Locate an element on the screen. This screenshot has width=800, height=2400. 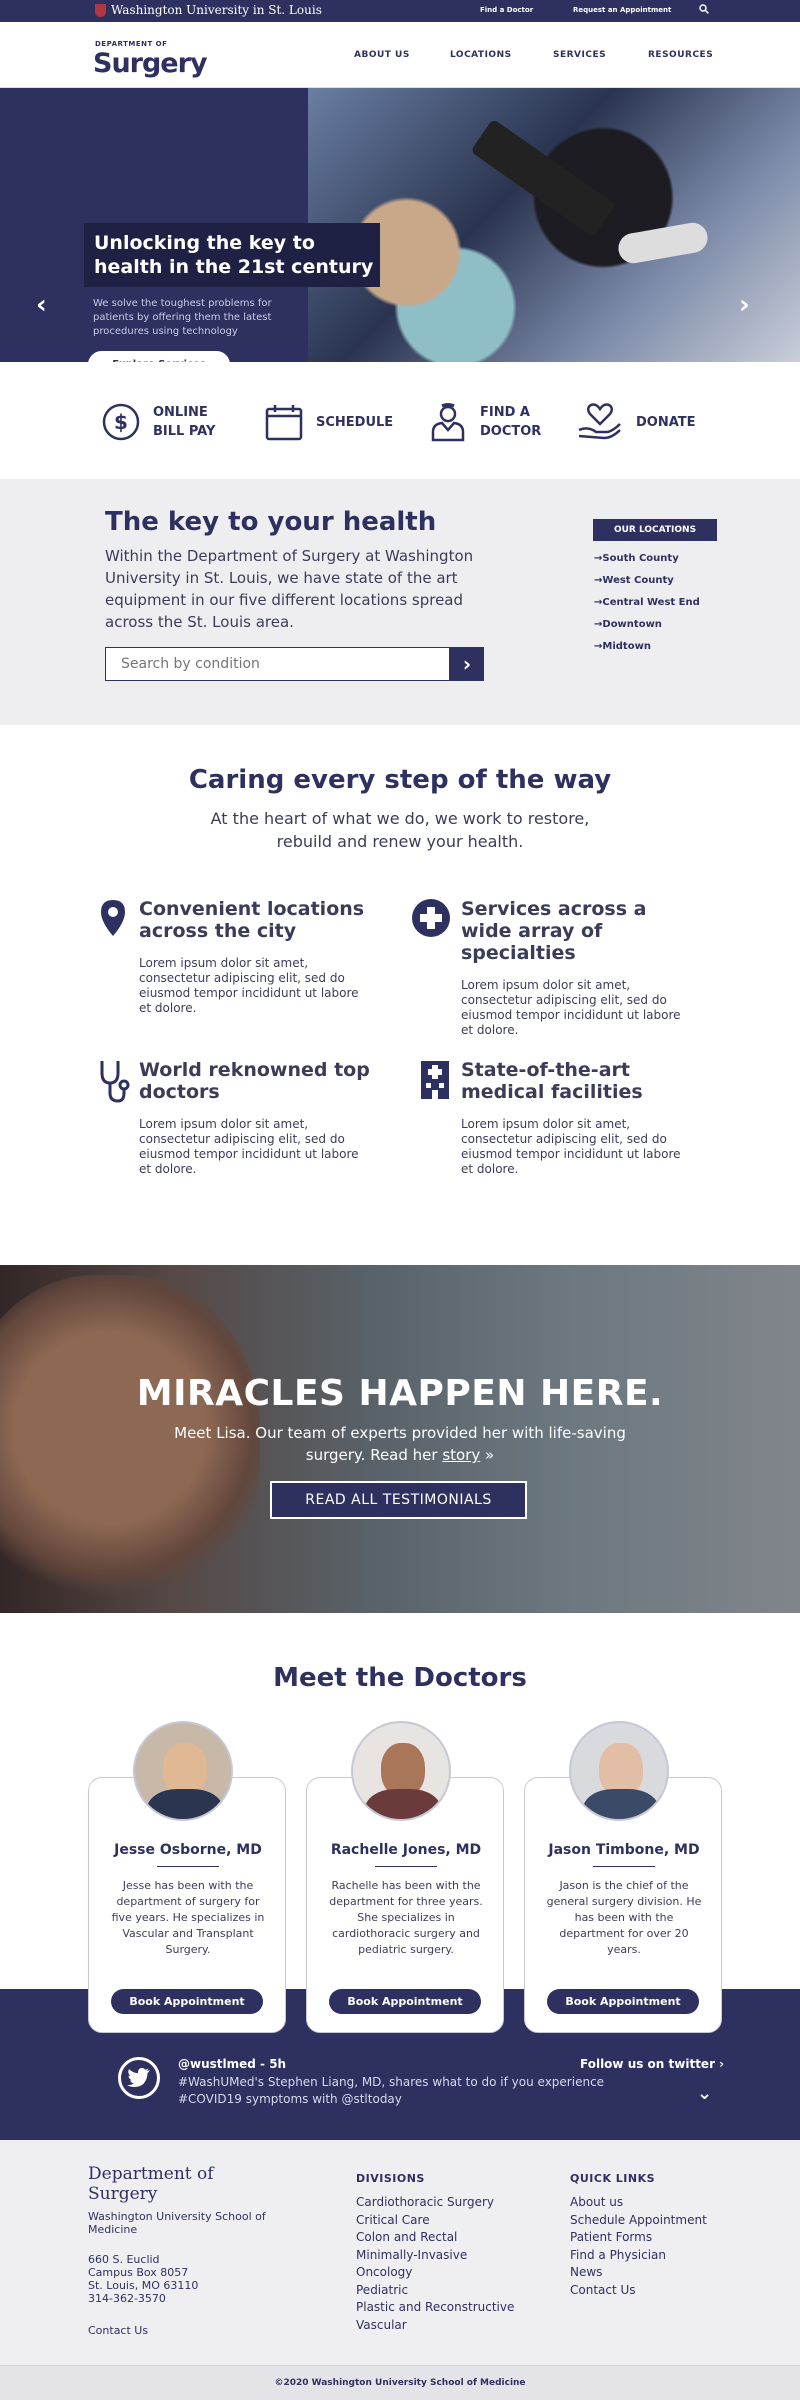
footer-quick-link: About us is located at coordinates (638, 2203).